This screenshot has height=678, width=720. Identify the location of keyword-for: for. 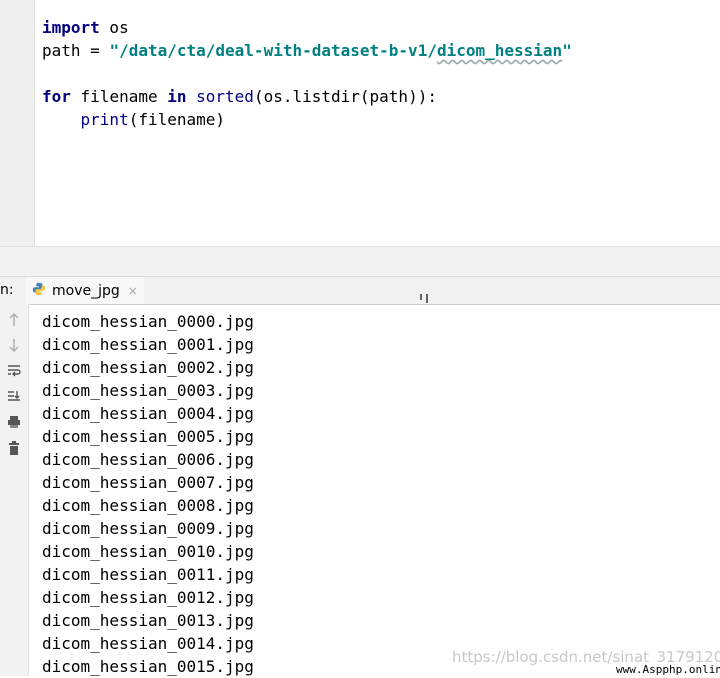
(56, 96).